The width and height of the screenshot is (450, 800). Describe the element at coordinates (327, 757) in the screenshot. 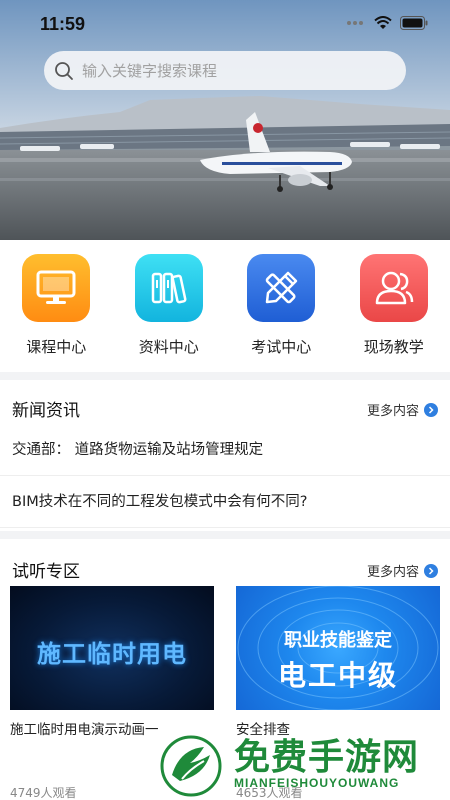

I see `watermark-text: 免费手游网` at that location.